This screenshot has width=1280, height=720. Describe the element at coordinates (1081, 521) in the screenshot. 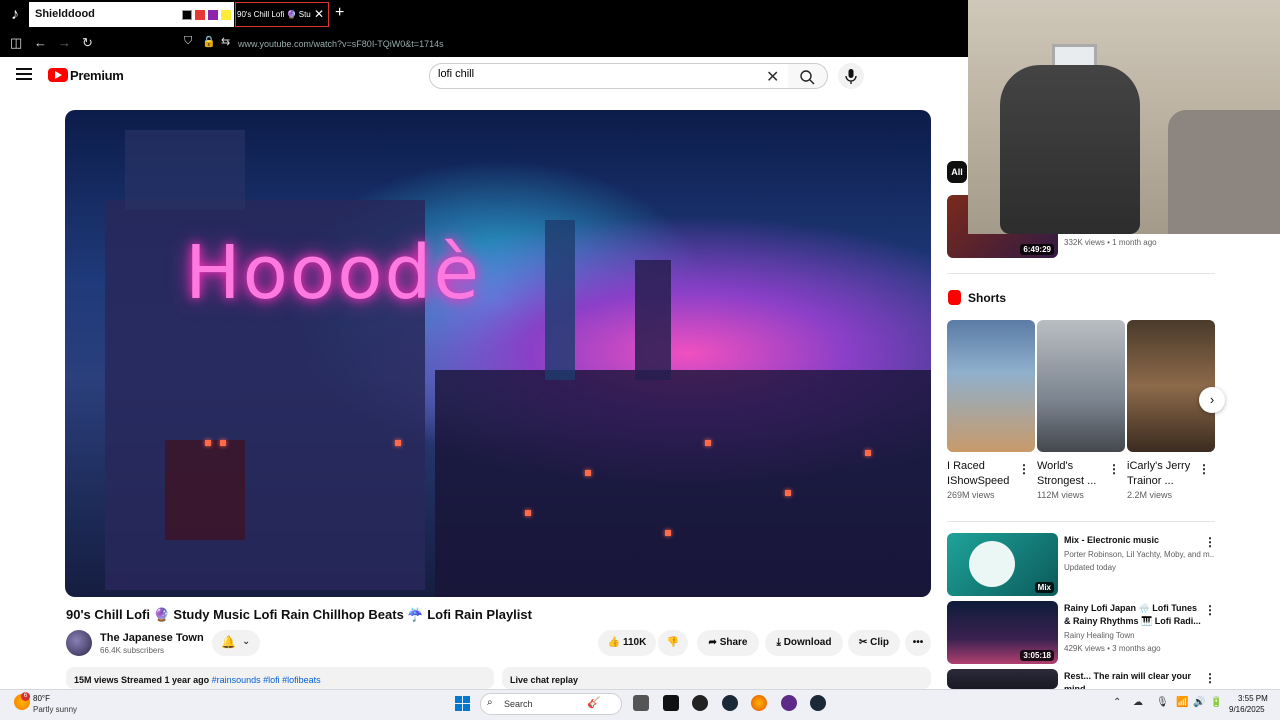

I see `divider` at that location.